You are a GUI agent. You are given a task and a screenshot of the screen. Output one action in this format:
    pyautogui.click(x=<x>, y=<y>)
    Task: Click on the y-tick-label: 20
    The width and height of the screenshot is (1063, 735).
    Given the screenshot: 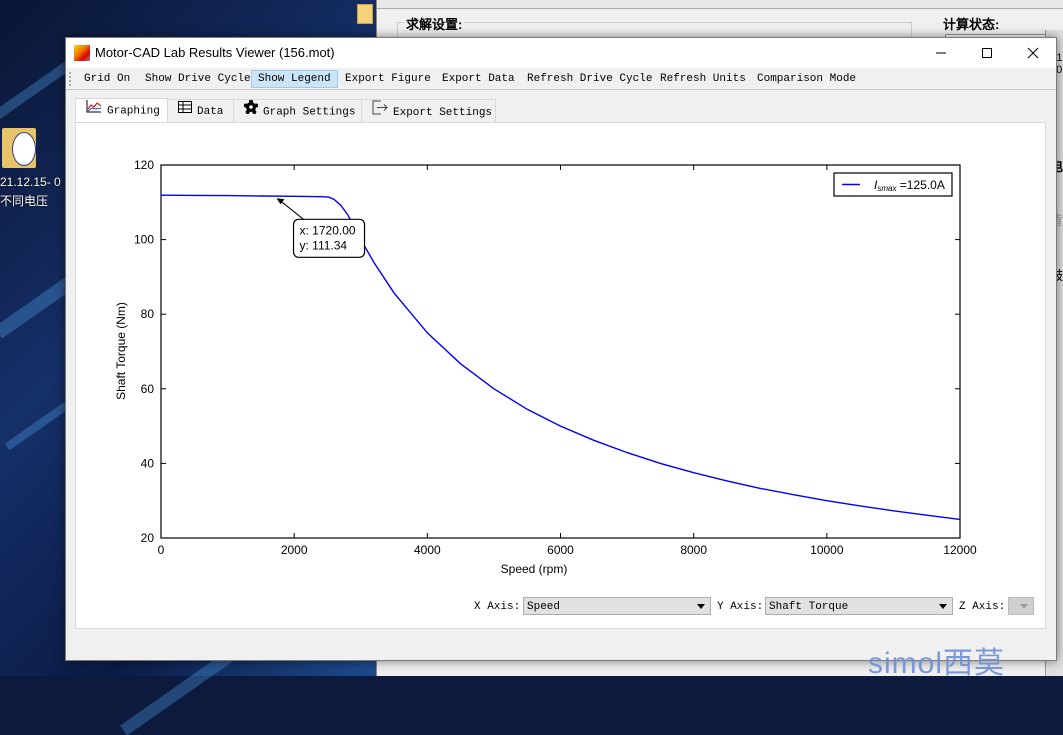 What is the action you would take?
    pyautogui.click(x=148, y=538)
    